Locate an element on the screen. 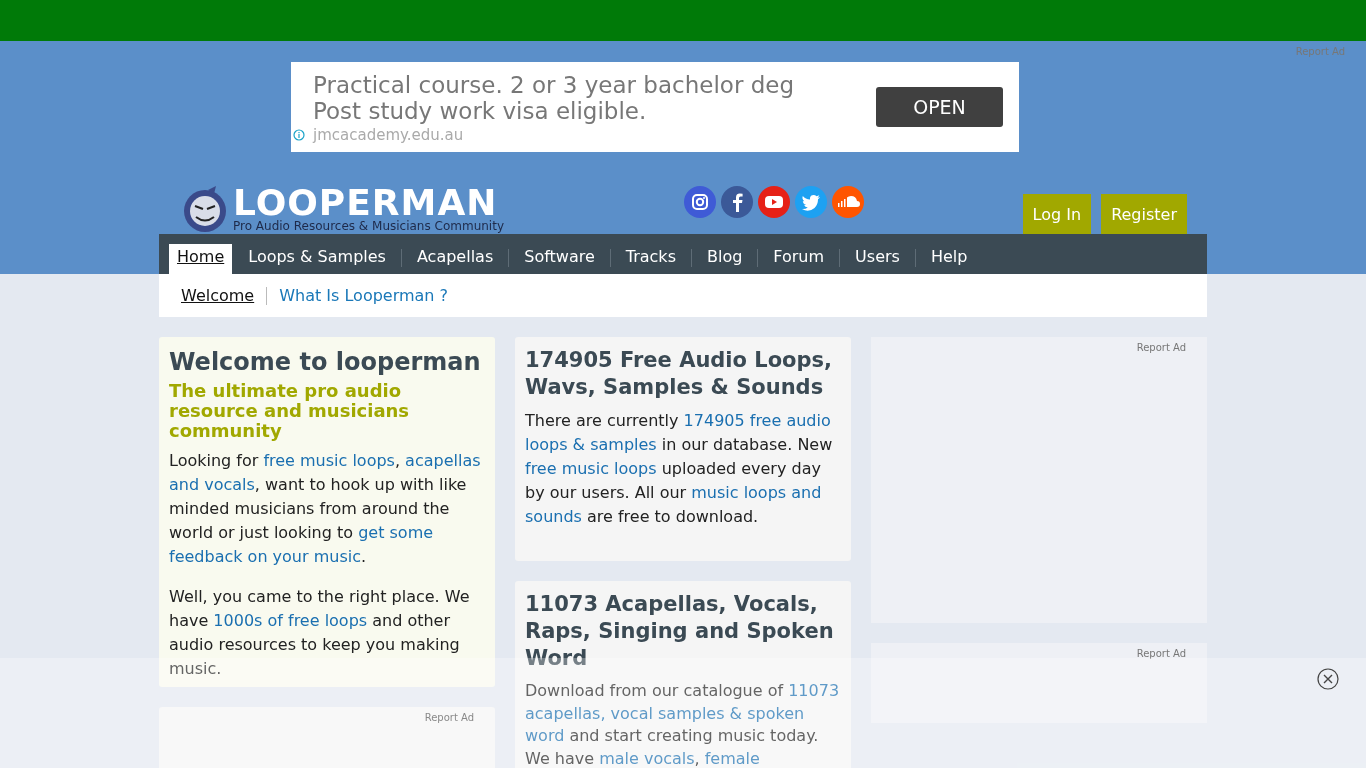 The image size is (1366, 768). card-heading: 174905 Free Audio Loops, Wavs, Samples & Sounds is located at coordinates (679, 374).